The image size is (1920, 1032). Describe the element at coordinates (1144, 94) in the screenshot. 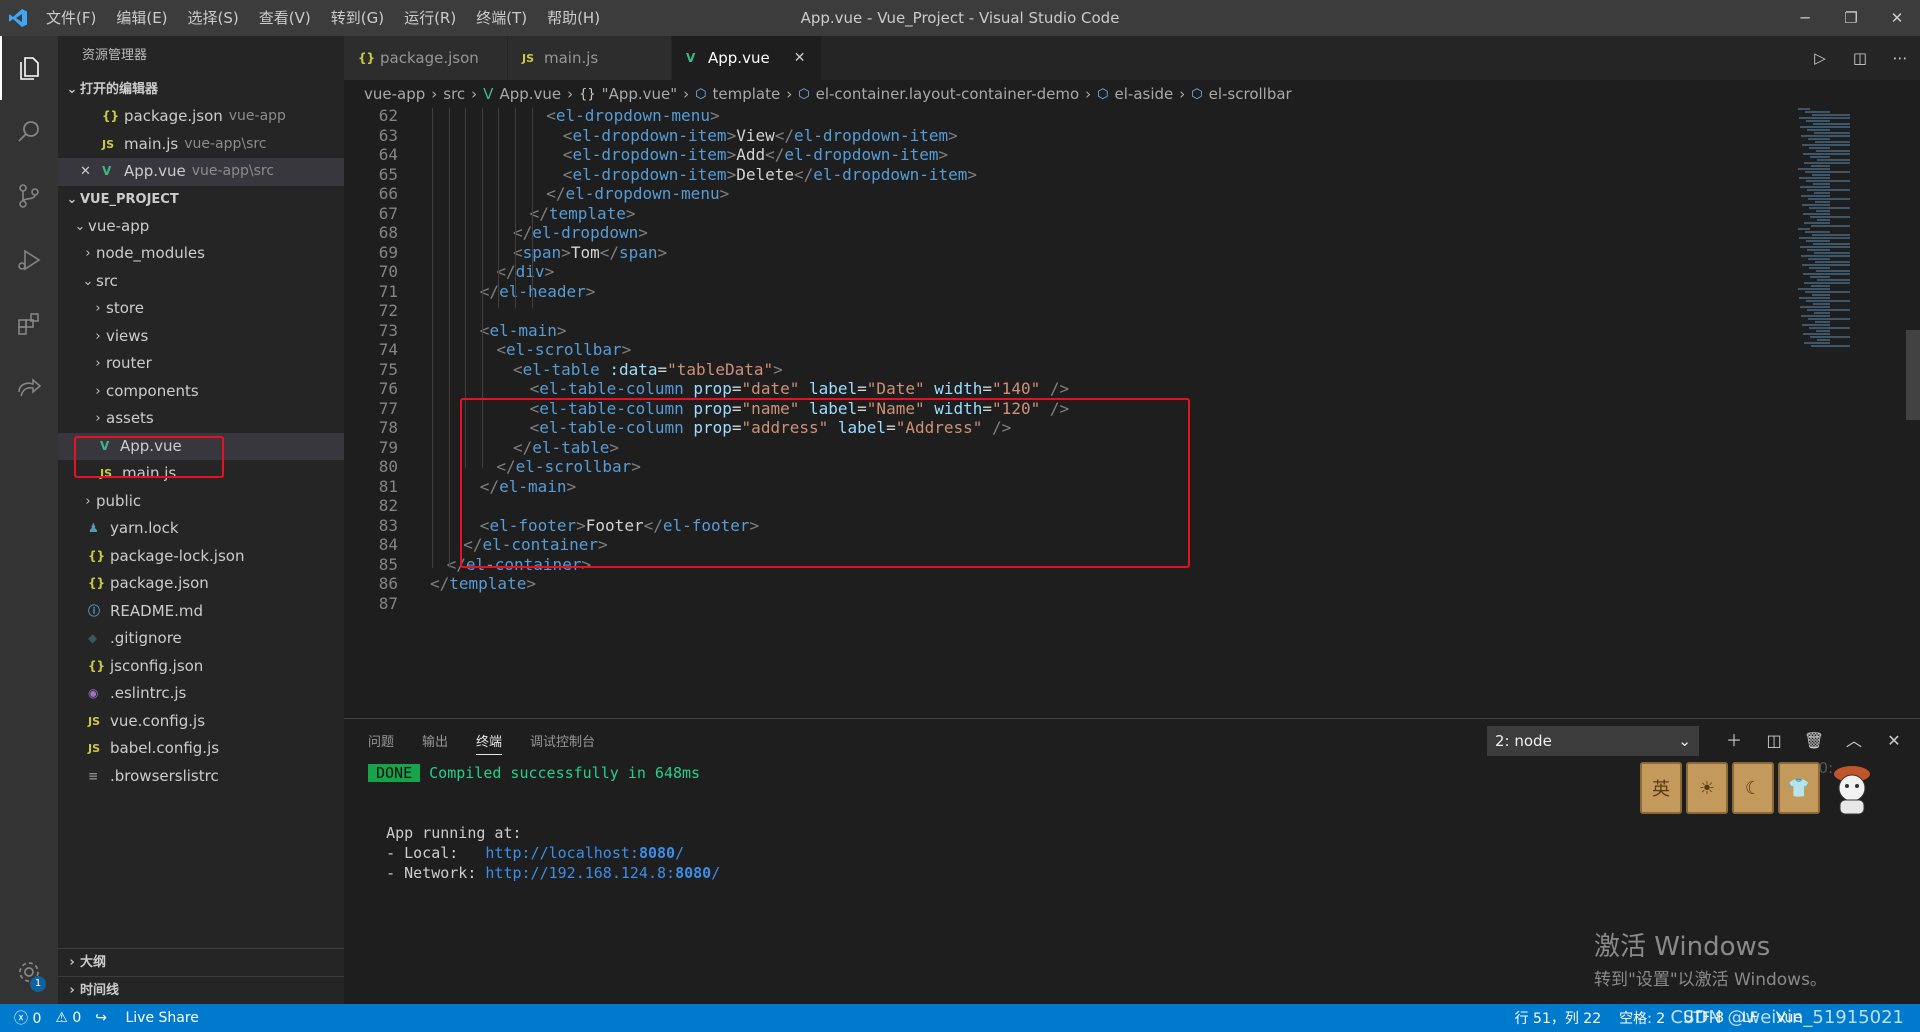

I see `breadcrumb-item: el-aside` at that location.